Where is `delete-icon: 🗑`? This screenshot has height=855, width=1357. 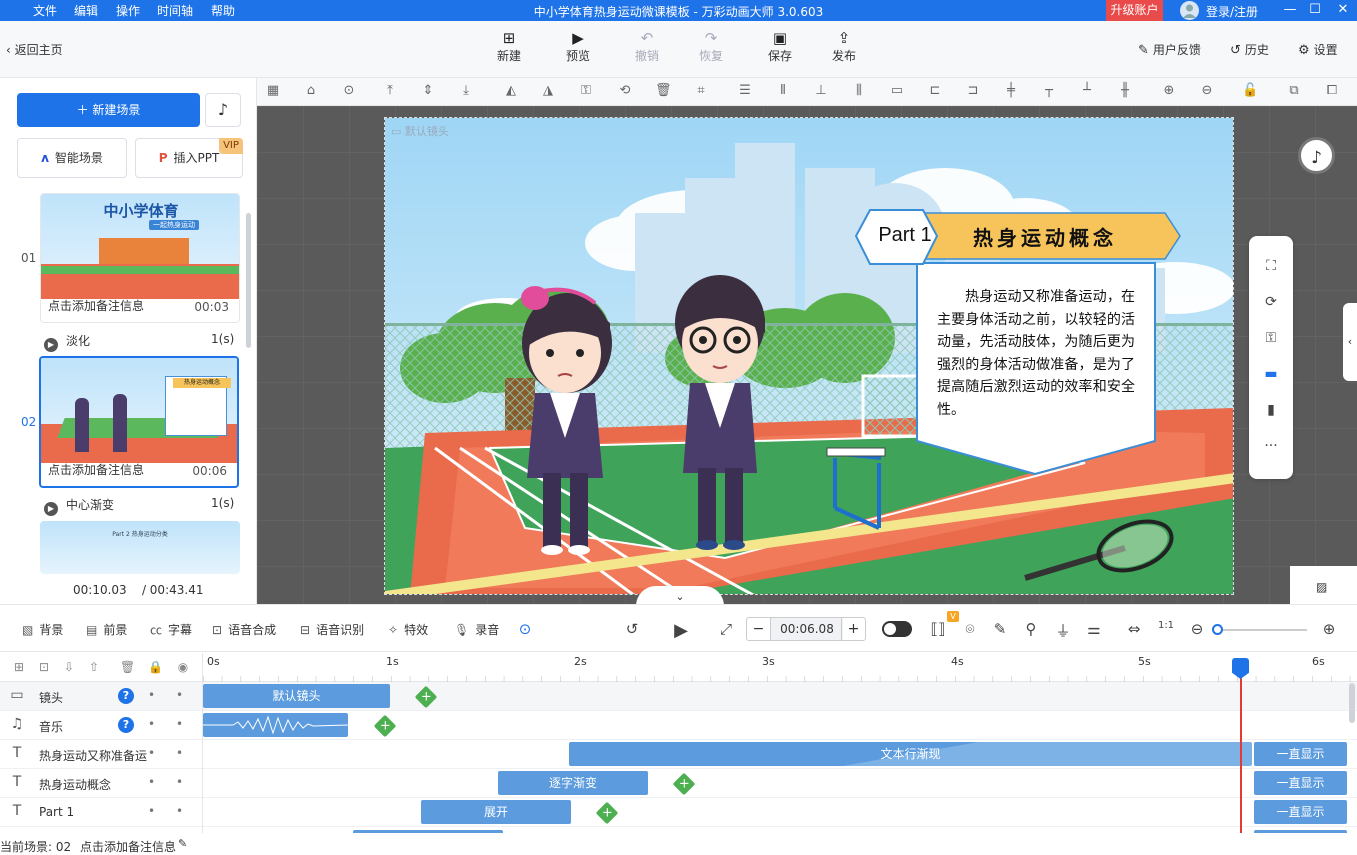
delete-icon: 🗑 is located at coordinates (663, 91).